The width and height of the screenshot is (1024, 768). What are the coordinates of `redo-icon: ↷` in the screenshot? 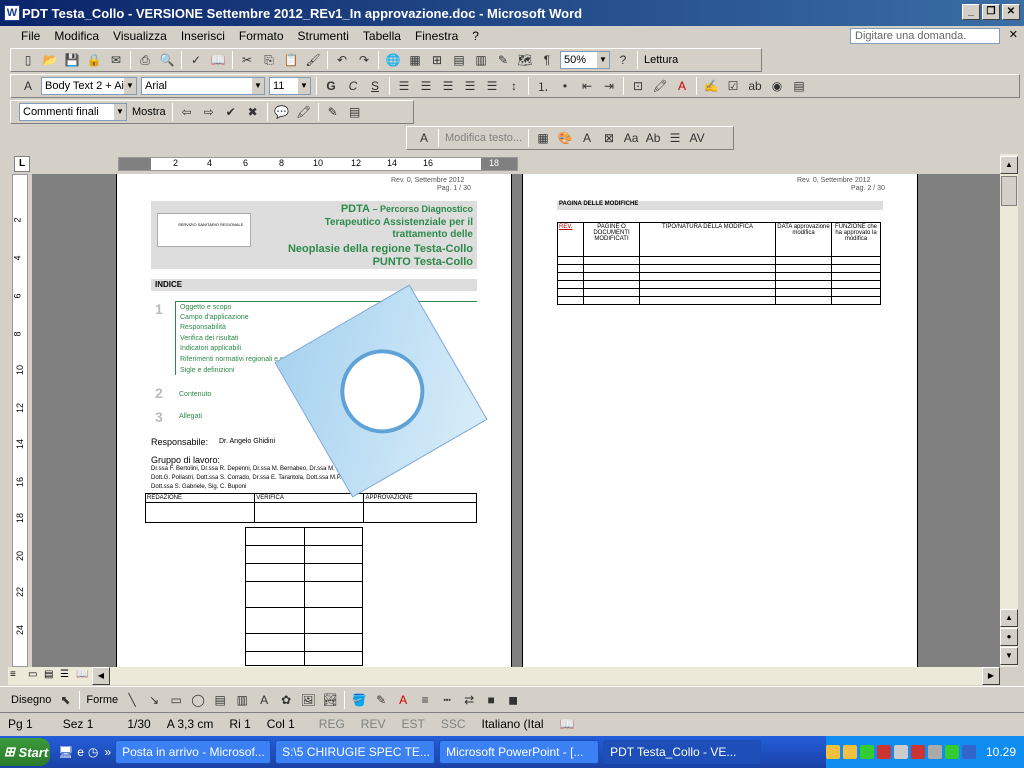 It's located at (364, 60).